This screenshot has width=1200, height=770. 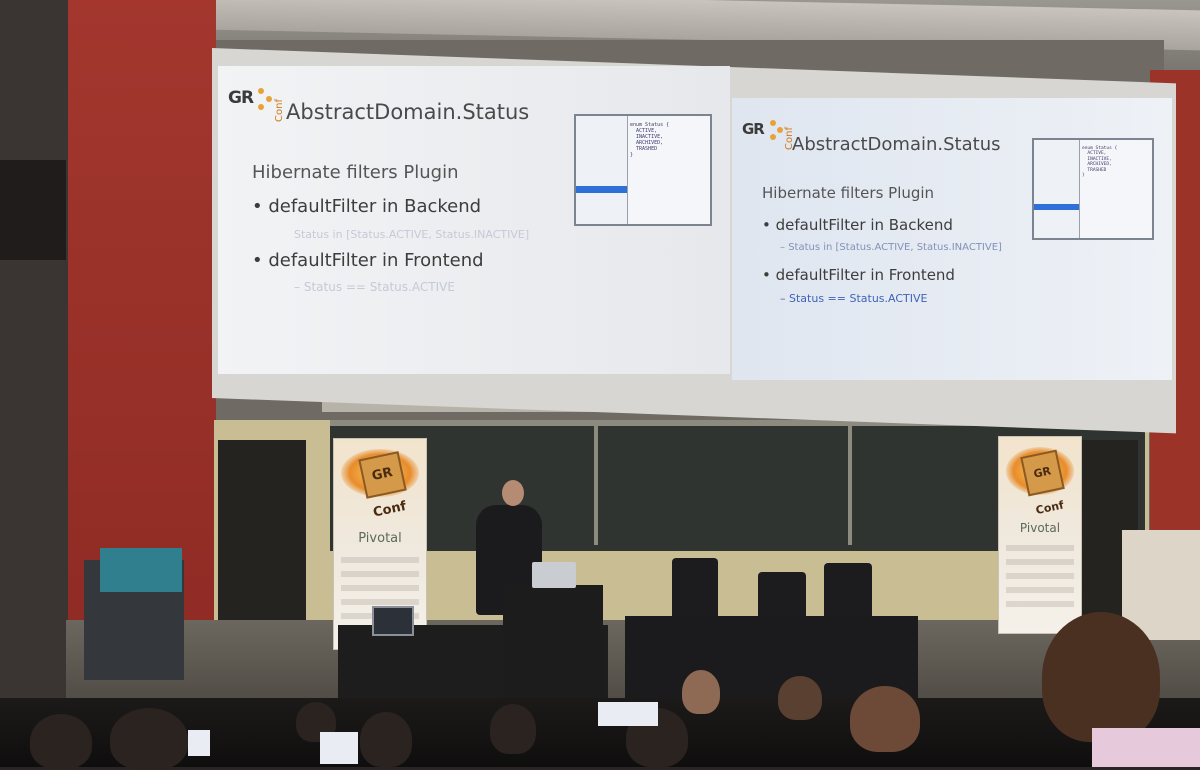 What do you see at coordinates (33, 210) in the screenshot?
I see `wall-speaker` at bounding box center [33, 210].